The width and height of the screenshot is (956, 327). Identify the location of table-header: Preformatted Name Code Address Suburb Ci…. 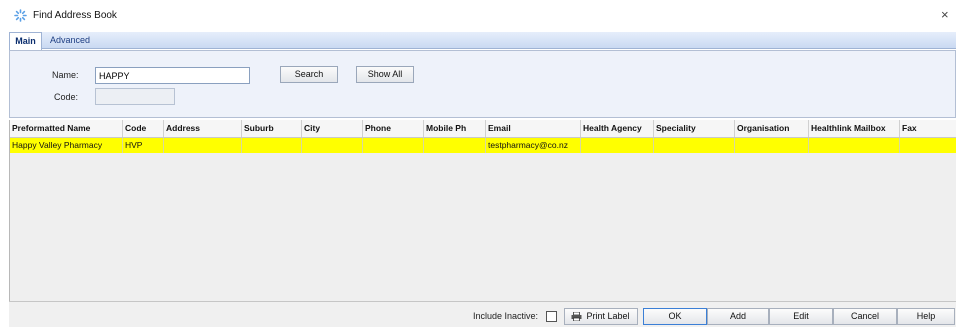
(483, 129).